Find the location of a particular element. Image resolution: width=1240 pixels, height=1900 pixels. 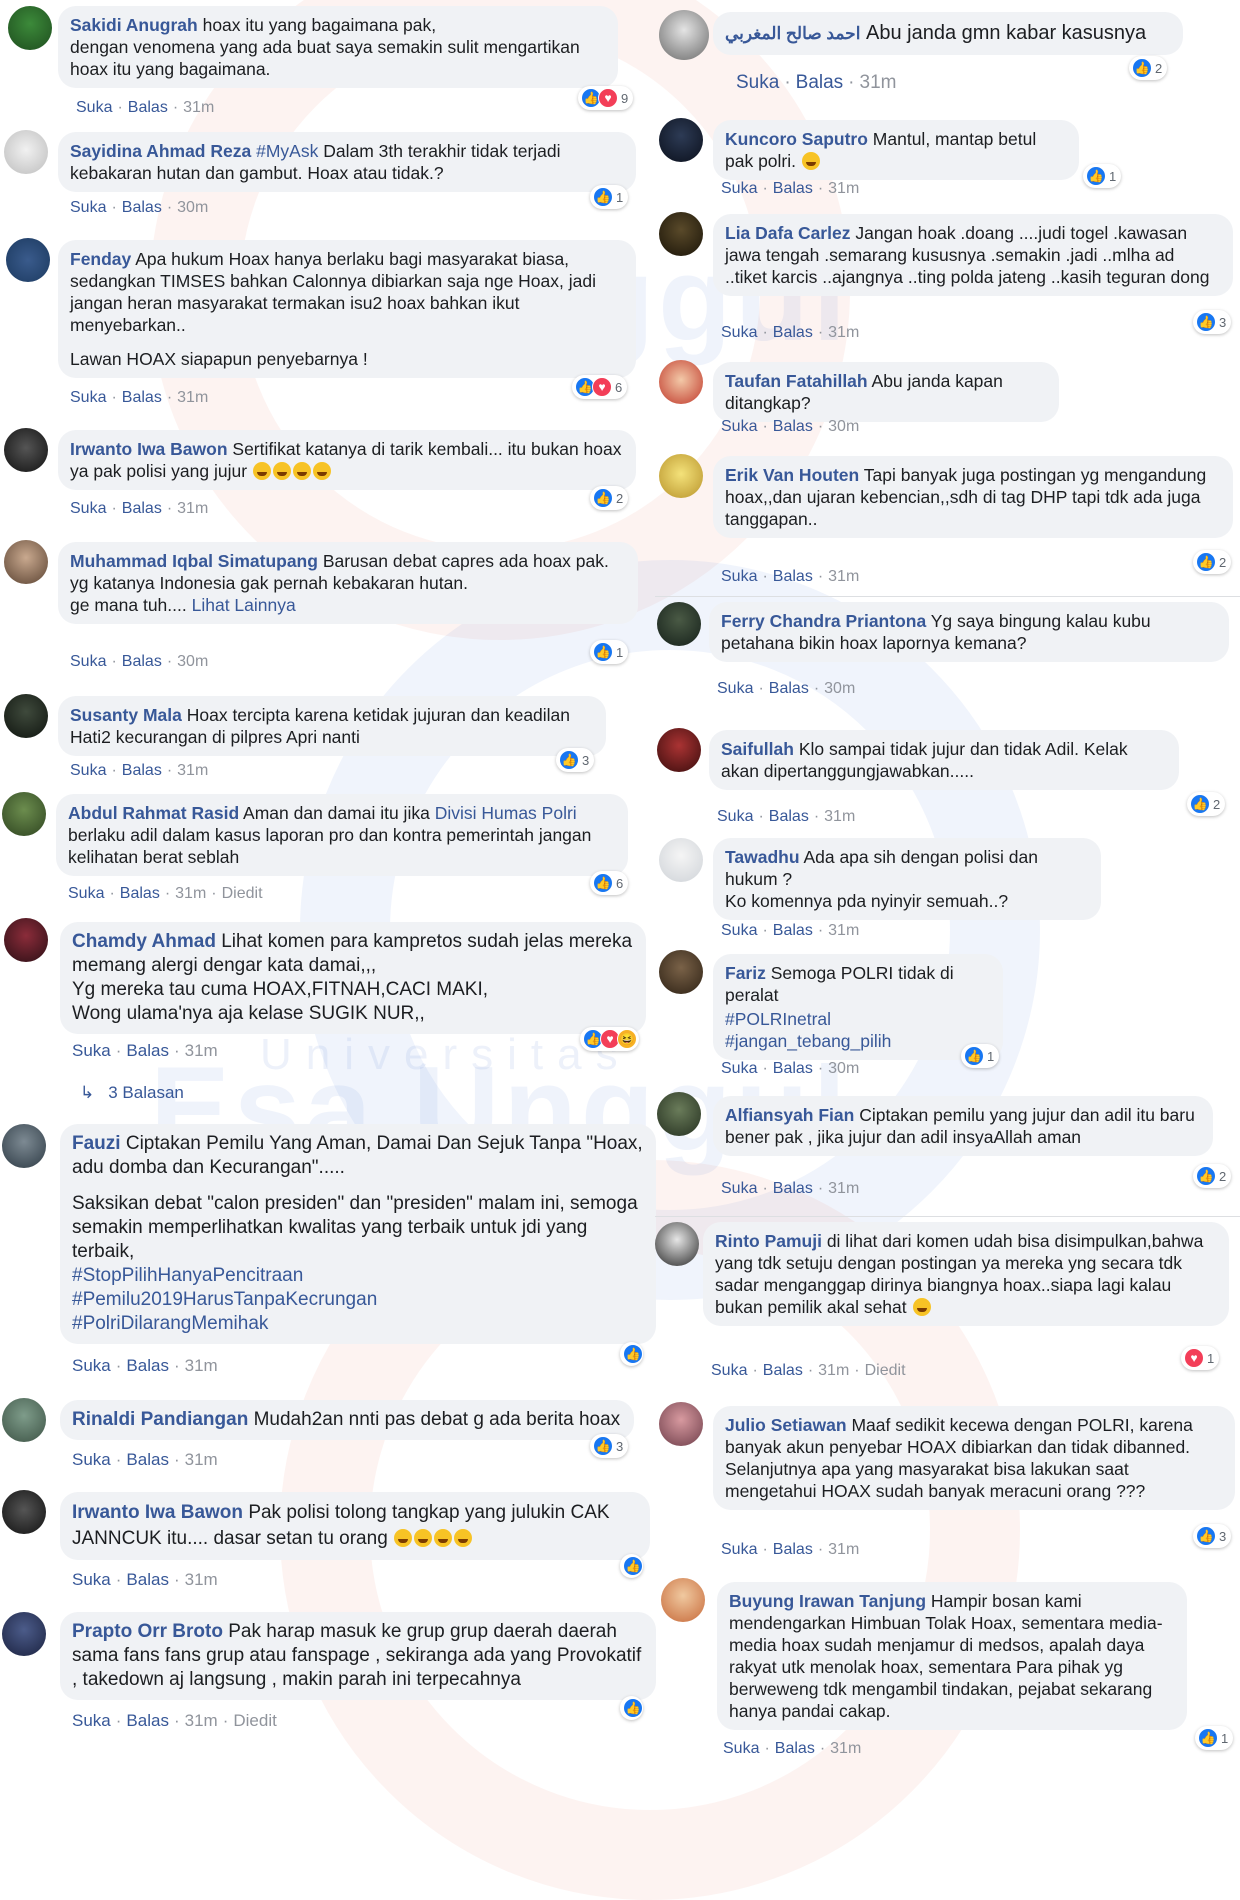

reaction-summary: 👍 ♥ 😆 is located at coordinates (609, 1039).